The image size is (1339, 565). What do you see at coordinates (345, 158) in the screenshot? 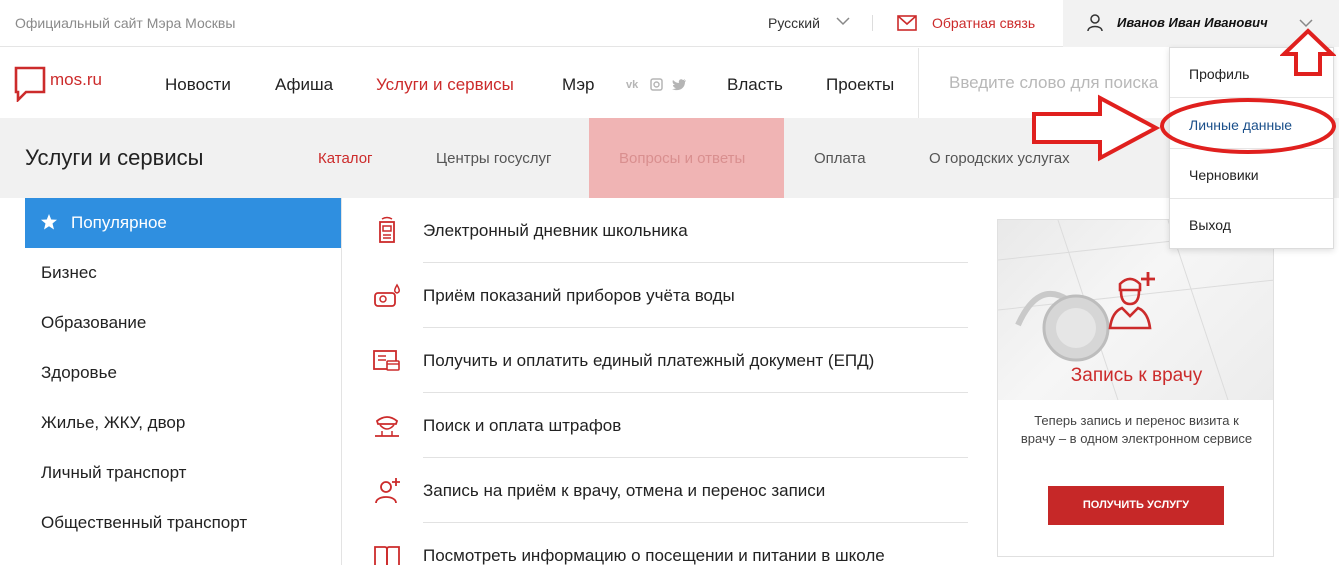
I see `tab-catalog: Каталог` at bounding box center [345, 158].